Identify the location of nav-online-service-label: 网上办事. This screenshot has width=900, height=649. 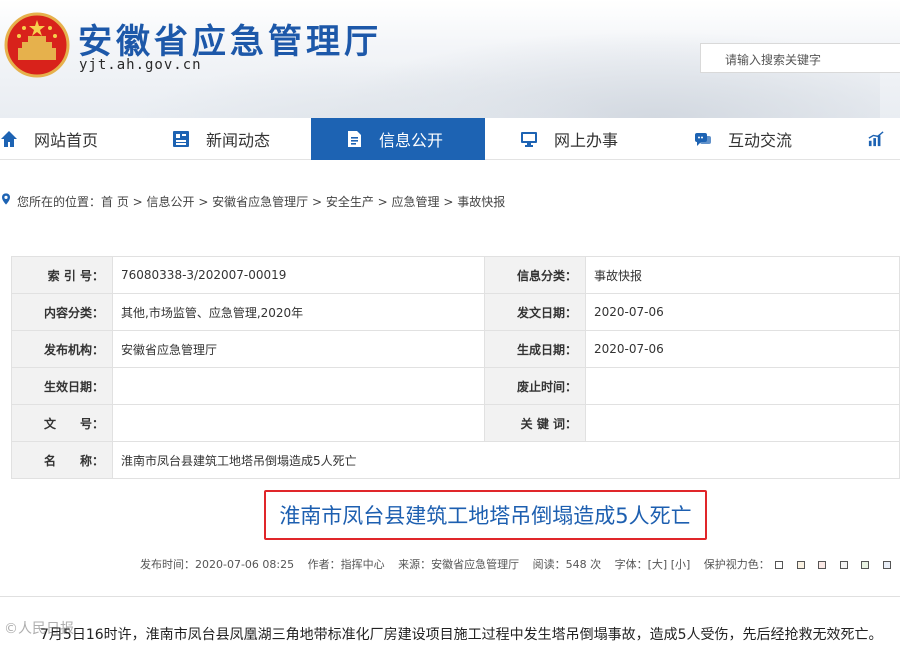
(586, 140).